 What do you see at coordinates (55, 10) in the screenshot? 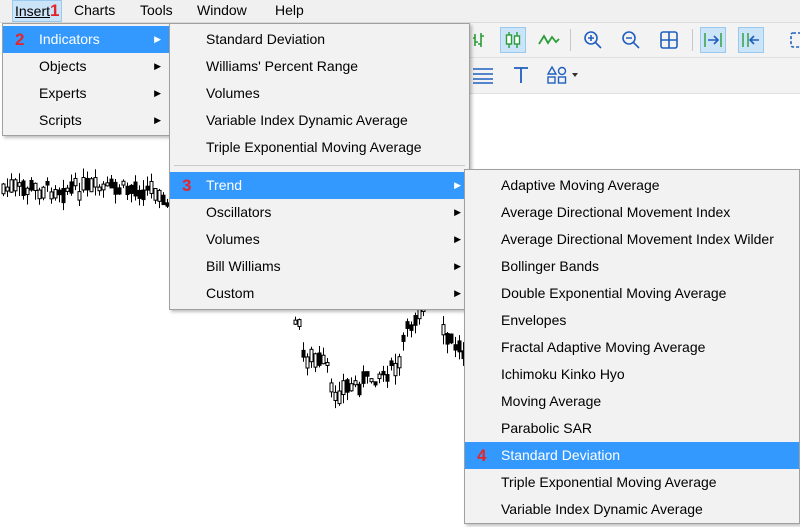
I see `step-badge-1: 1` at bounding box center [55, 10].